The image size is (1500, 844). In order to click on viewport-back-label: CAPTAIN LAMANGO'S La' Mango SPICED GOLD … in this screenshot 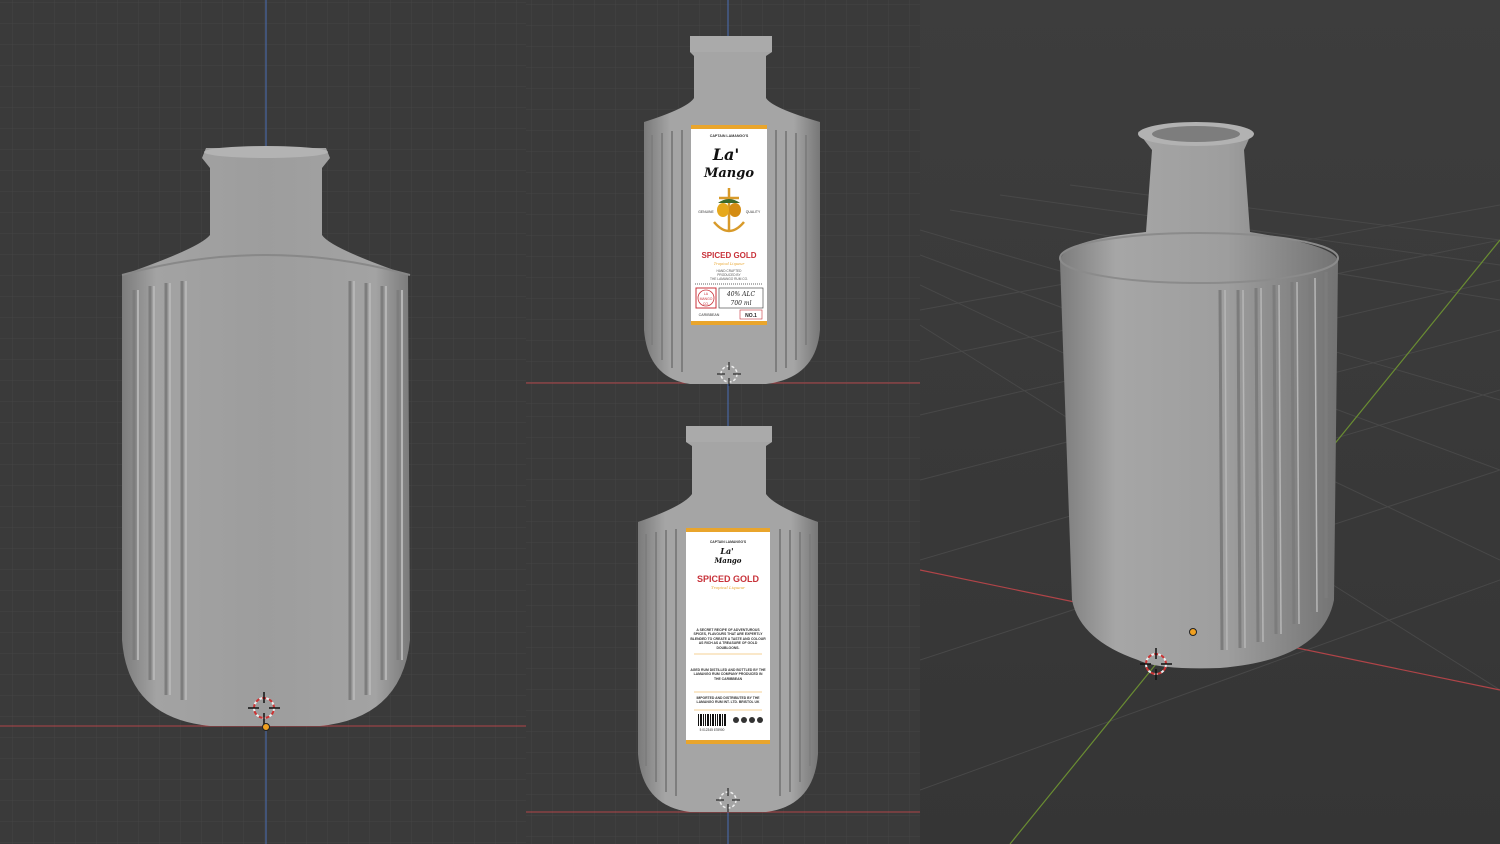, I will do `click(723, 629)`.